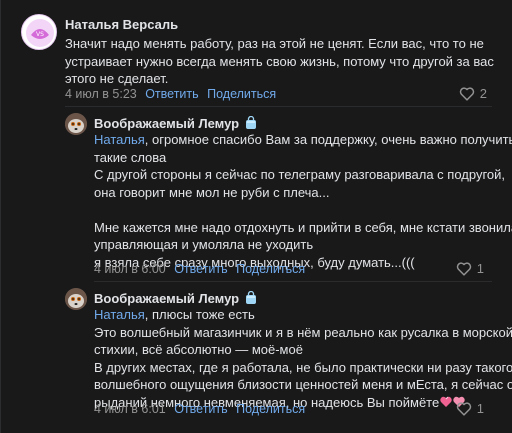 Image resolution: width=512 pixels, height=433 pixels. What do you see at coordinates (117, 78) in the screenshot?
I see `comment-line: этого не сделает.` at bounding box center [117, 78].